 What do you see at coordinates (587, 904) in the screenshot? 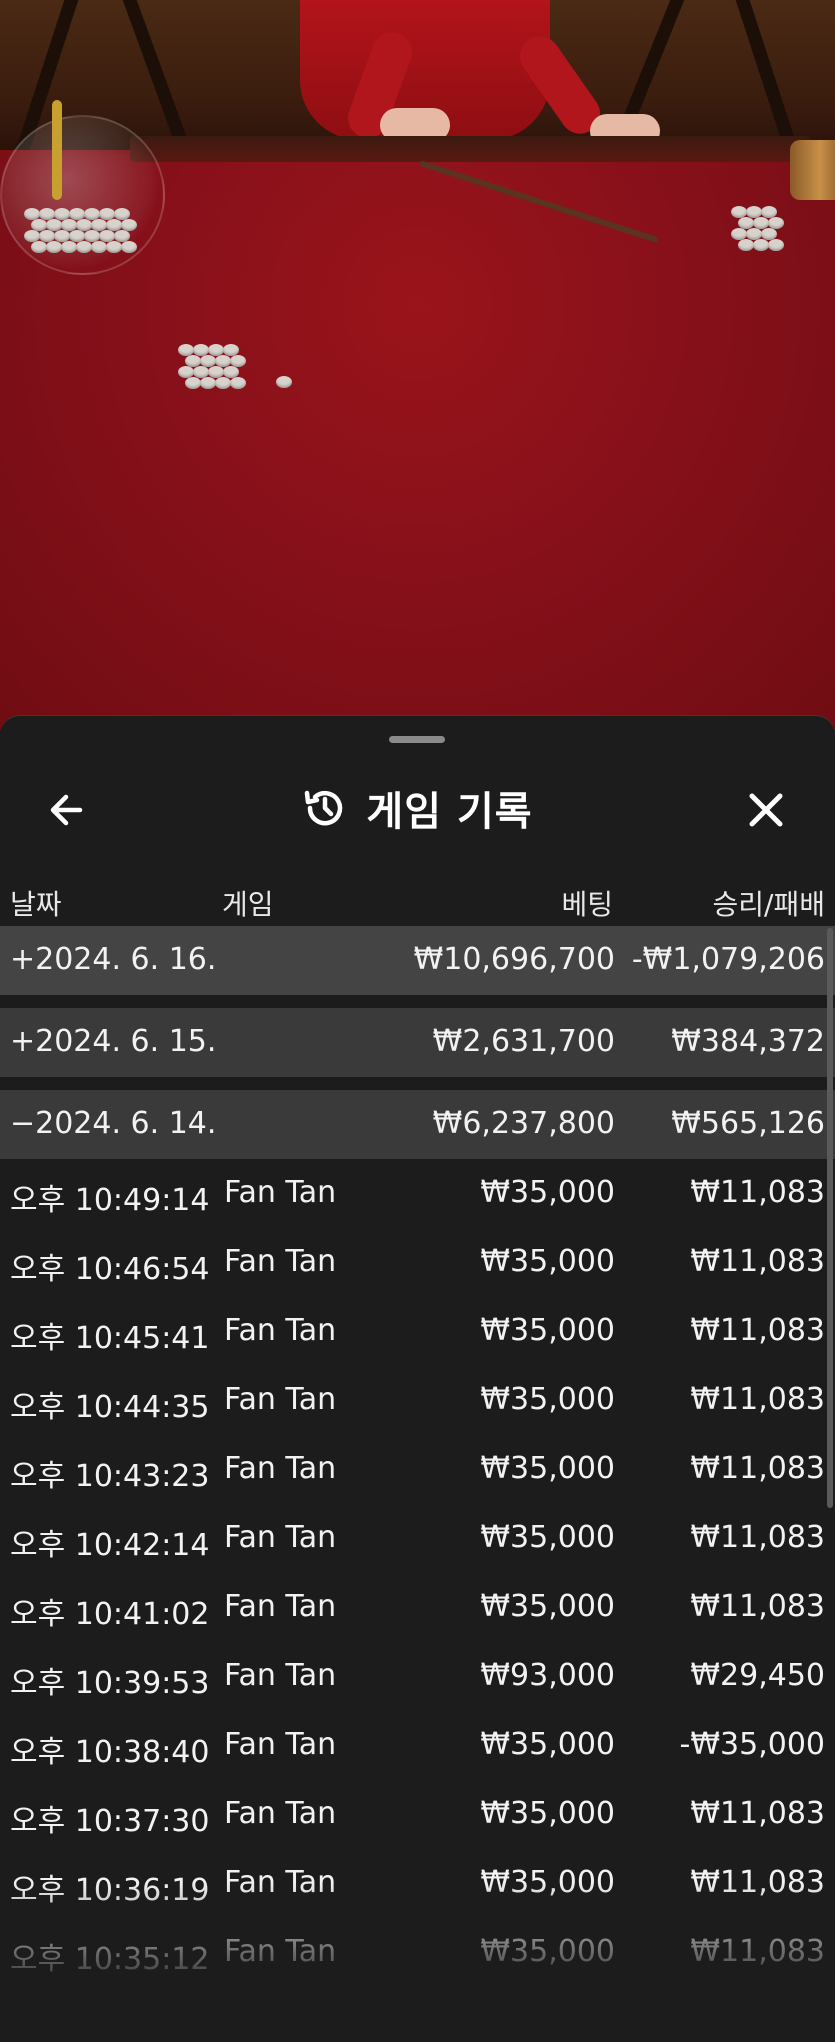
I see `column-header-bet: 베팅` at bounding box center [587, 904].